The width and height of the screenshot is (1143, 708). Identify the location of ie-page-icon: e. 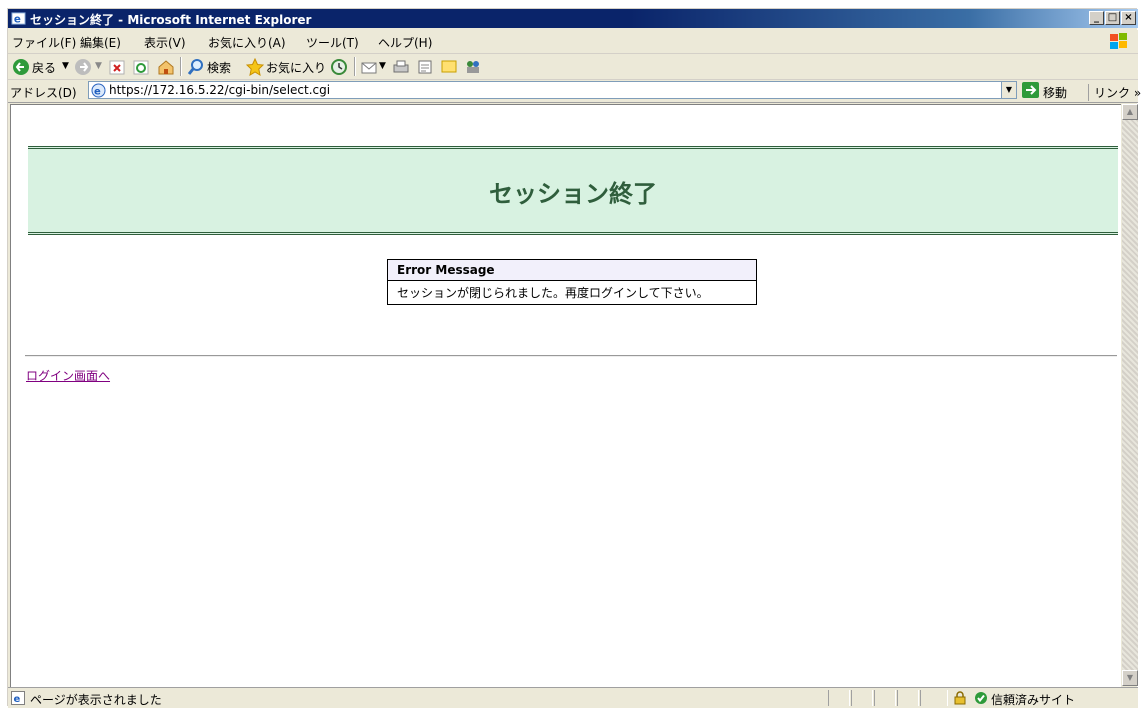
(98, 90).